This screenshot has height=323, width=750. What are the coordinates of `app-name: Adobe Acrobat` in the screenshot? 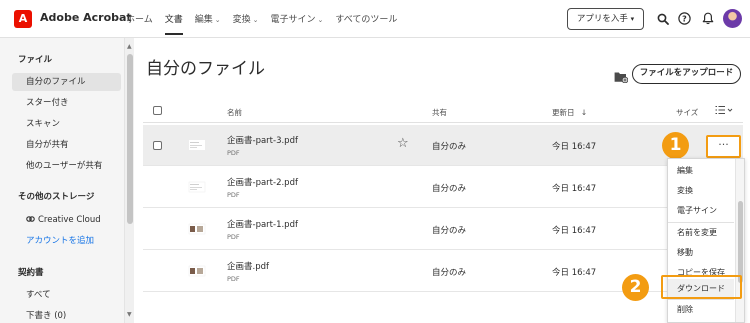 It's located at (86, 17).